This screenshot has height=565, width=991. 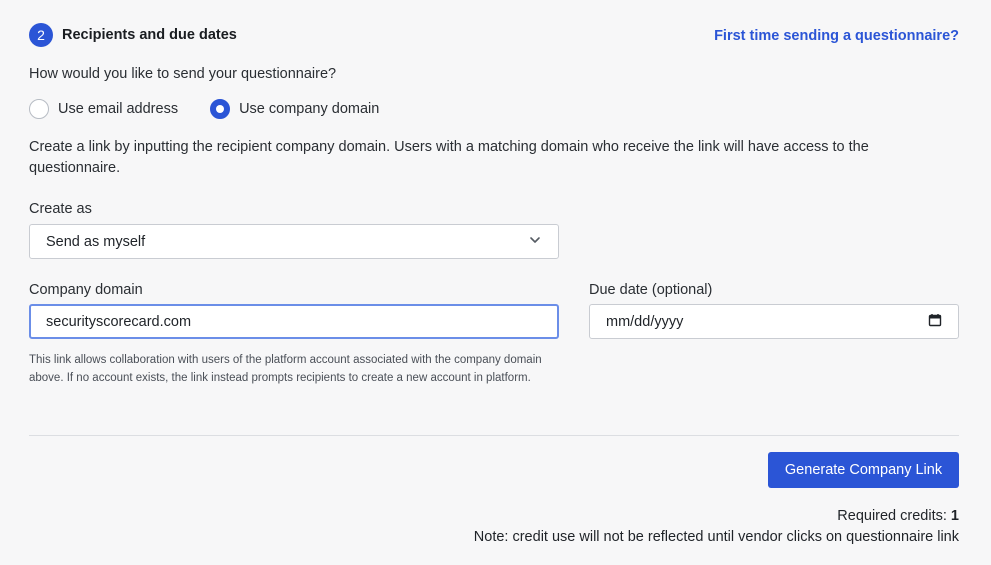 I want to click on required-credits: Required credits: 1, so click(x=898, y=516).